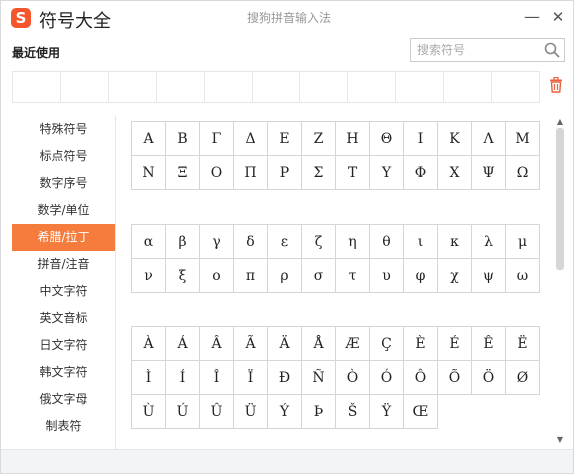  Describe the element at coordinates (149, 412) in the screenshot. I see `symbol-cell: Ù` at that location.